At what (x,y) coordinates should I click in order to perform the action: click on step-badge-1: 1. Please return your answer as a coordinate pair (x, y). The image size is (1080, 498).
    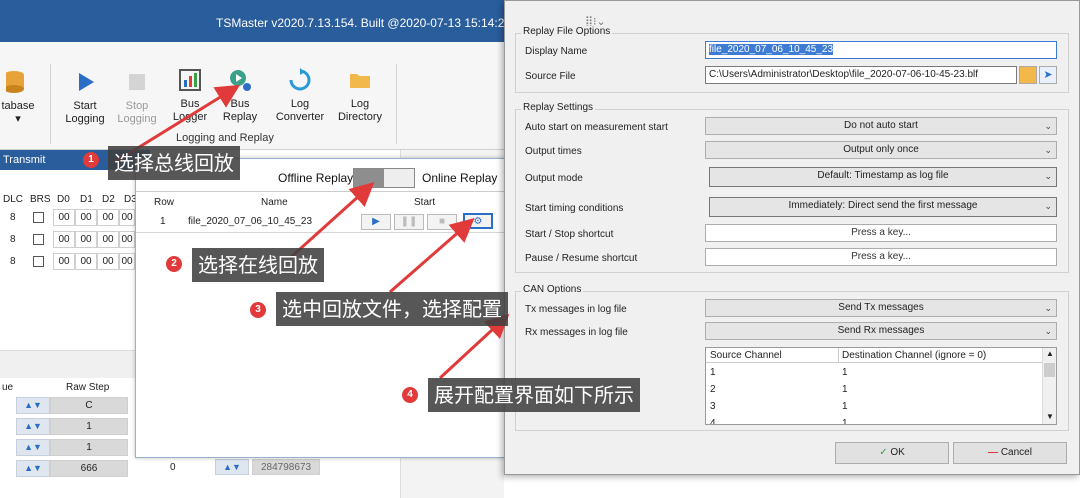
    Looking at the image, I should click on (91, 160).